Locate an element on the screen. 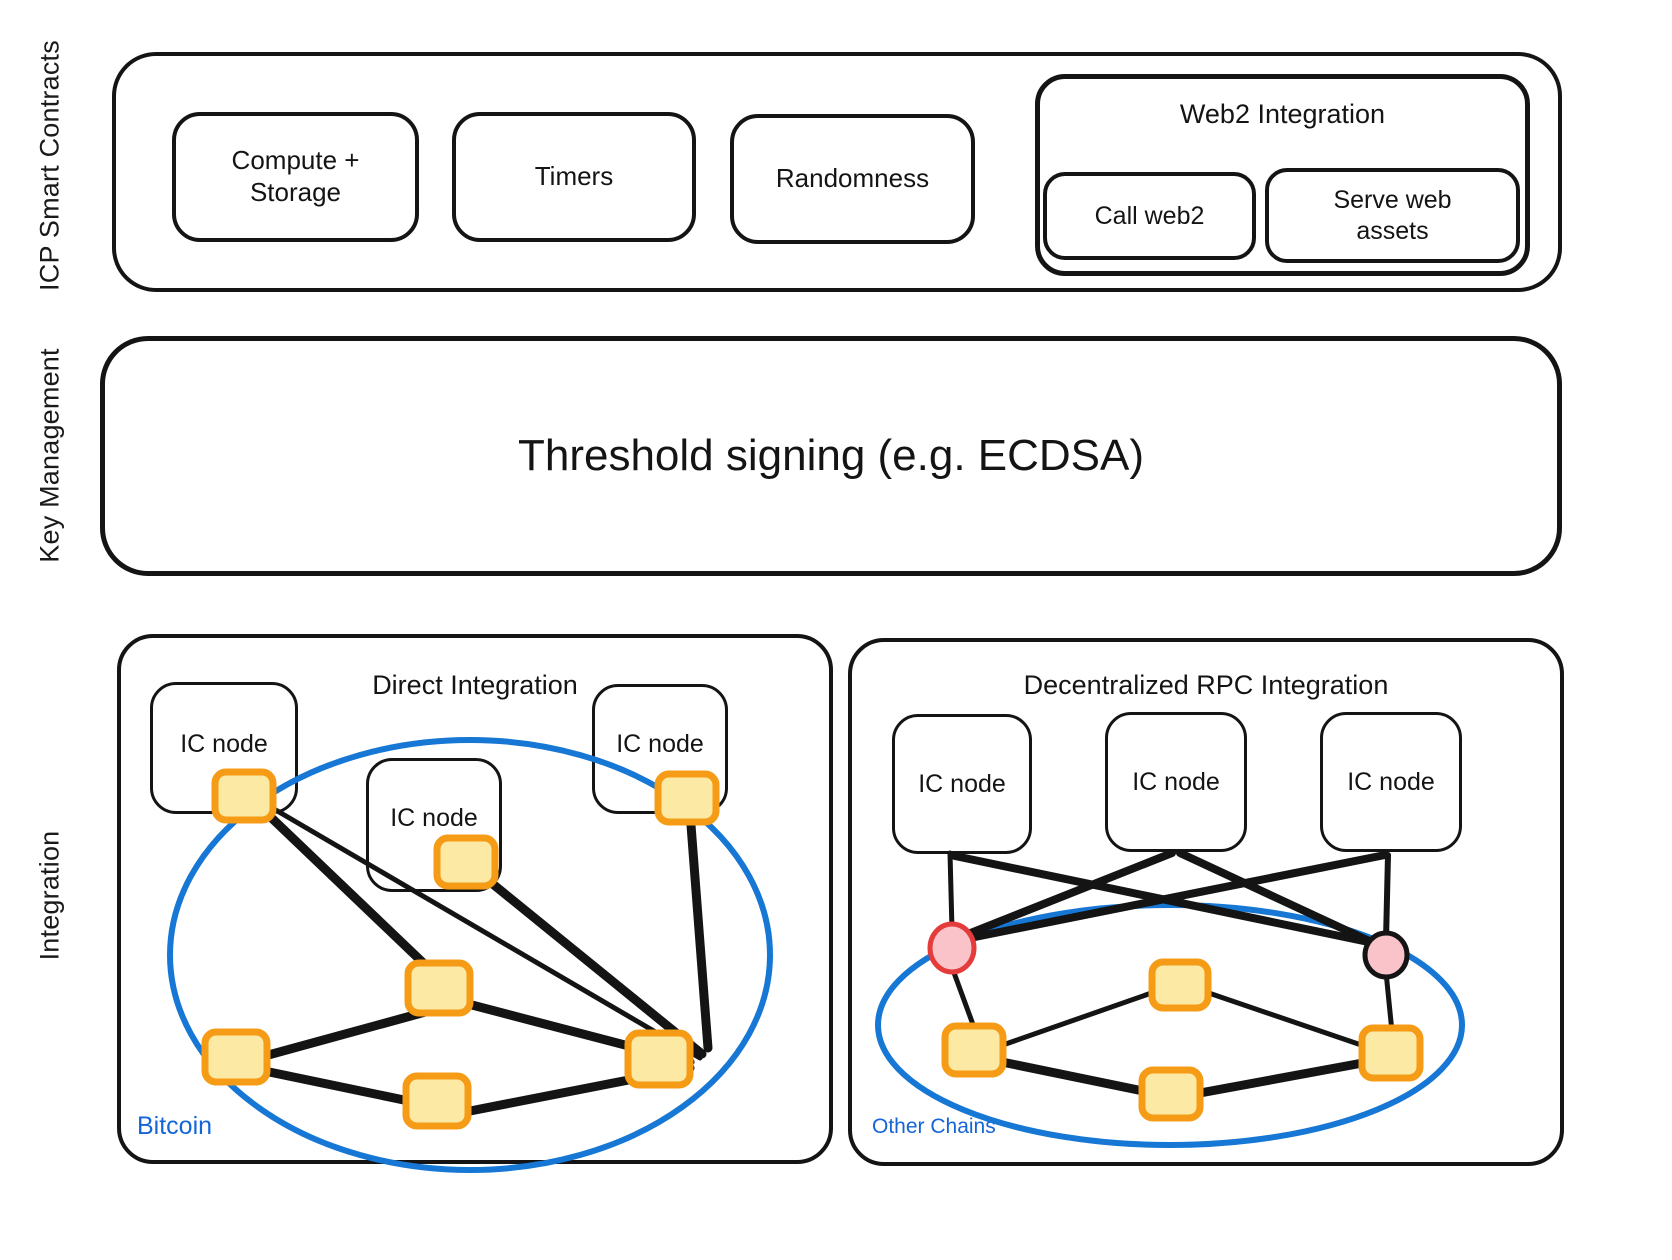 Image resolution: width=1672 pixels, height=1260 pixels. box-compute-storage: Compute + Storage is located at coordinates (295, 177).